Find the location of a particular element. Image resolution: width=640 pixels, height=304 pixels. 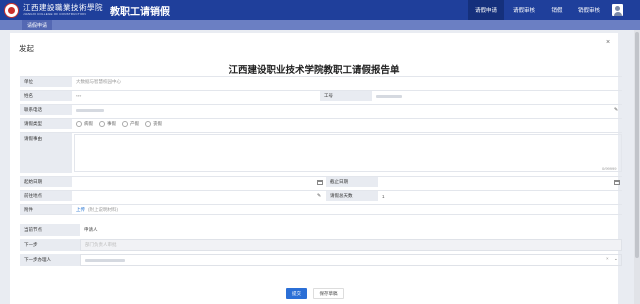

row-name: 姓名 *** 工号 is located at coordinates (321, 95).